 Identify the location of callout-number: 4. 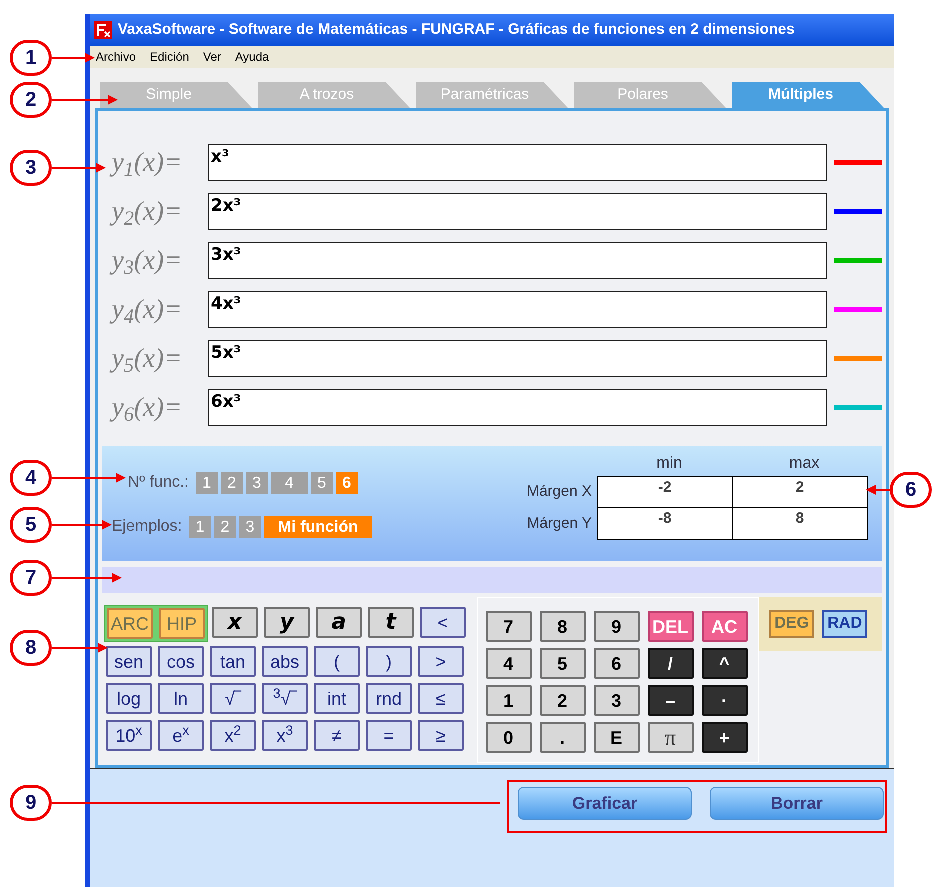
(31, 478).